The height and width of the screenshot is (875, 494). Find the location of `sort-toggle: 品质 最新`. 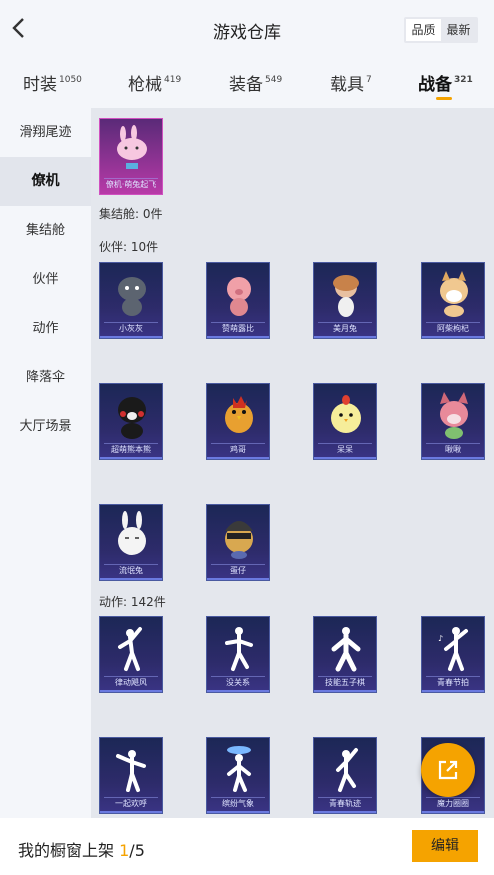

sort-toggle: 品质 最新 is located at coordinates (441, 30).